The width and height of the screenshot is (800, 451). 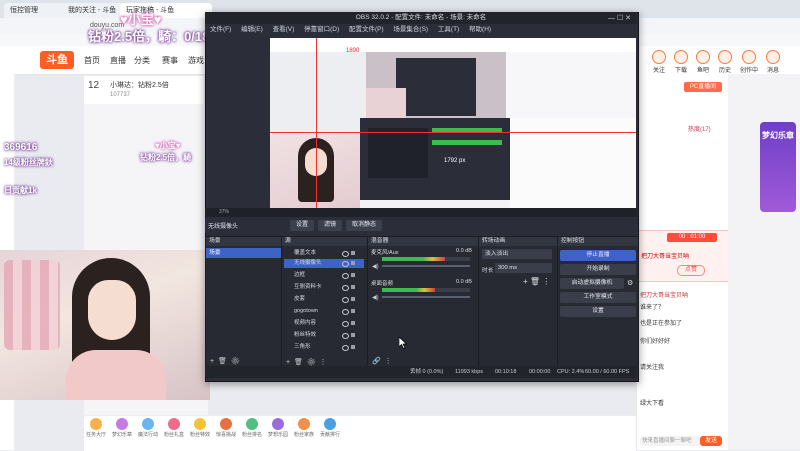 I want to click on window-controls: — ☐ ✕, so click(x=619, y=18).